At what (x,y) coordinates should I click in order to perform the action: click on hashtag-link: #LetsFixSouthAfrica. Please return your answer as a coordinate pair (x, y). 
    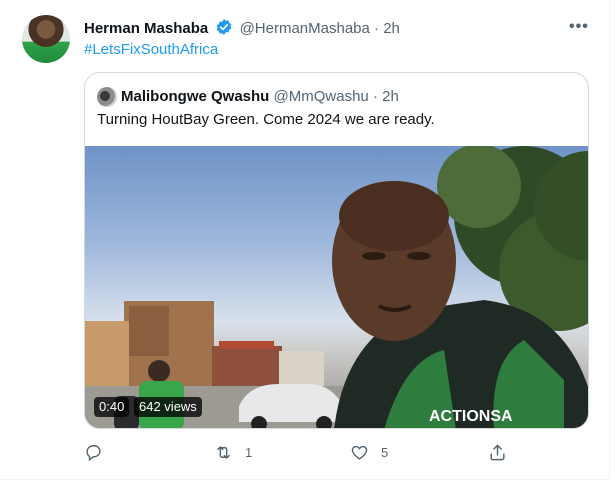
    Looking at the image, I should click on (151, 50).